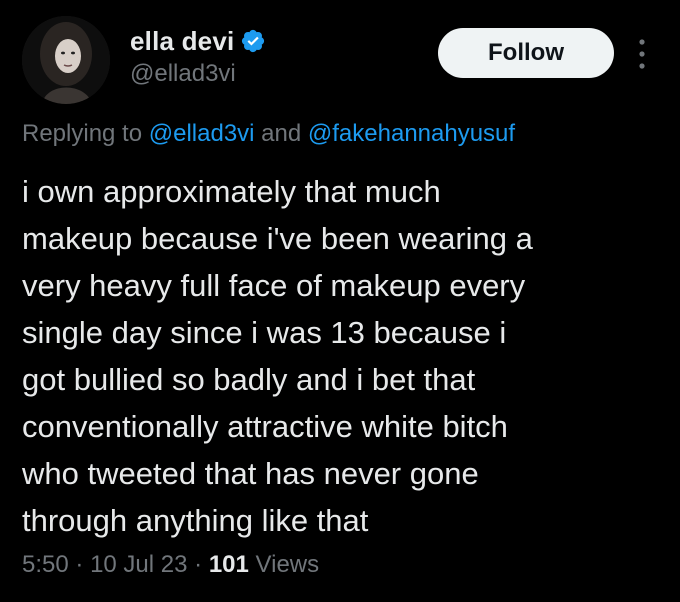  I want to click on views-label: Views, so click(287, 564).